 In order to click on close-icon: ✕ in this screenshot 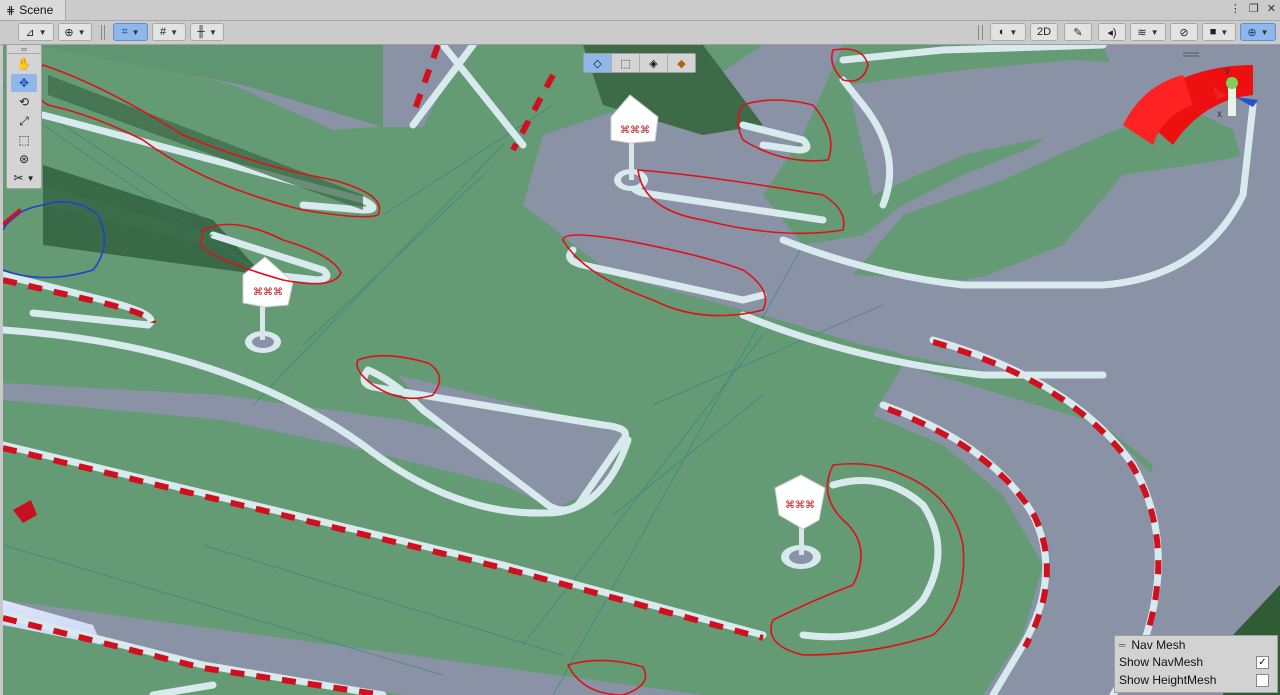, I will do `click(1271, 8)`.